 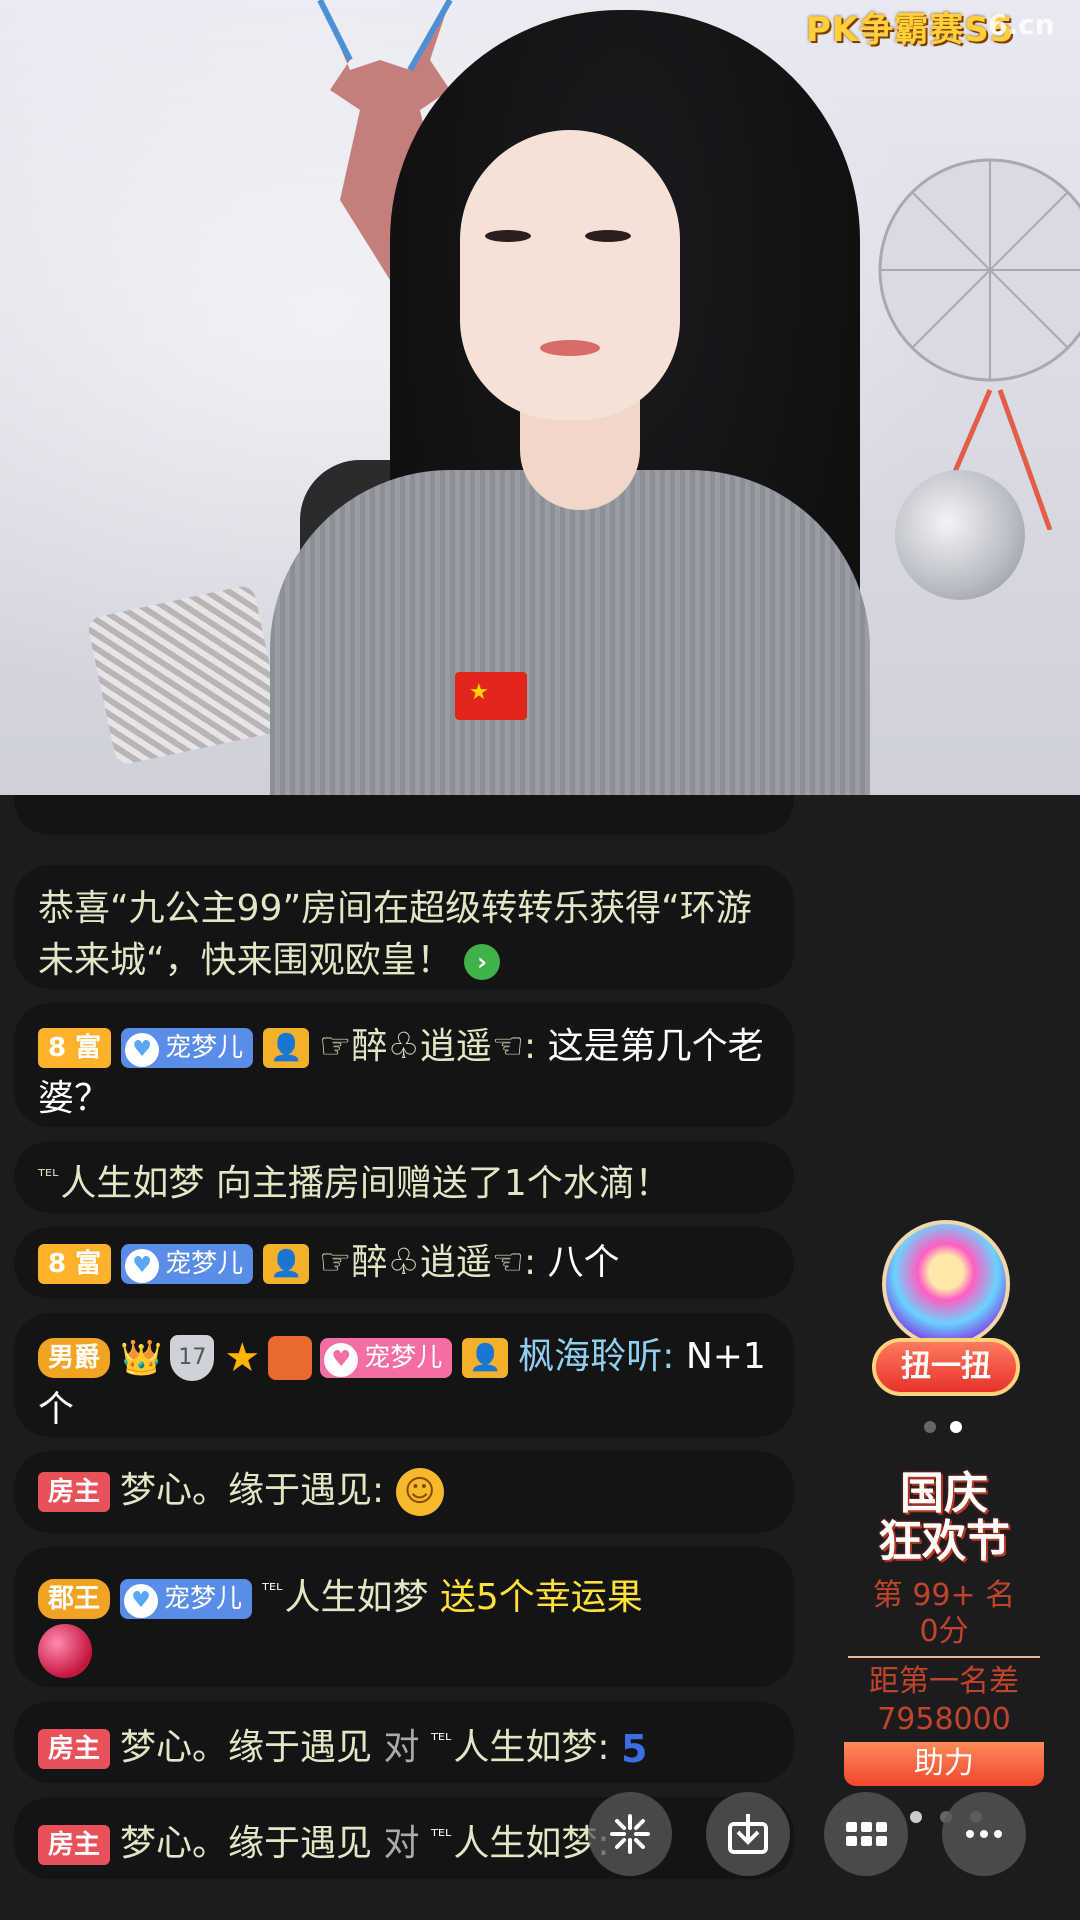 What do you see at coordinates (290, 1358) in the screenshot?
I see `gift-box-icon` at bounding box center [290, 1358].